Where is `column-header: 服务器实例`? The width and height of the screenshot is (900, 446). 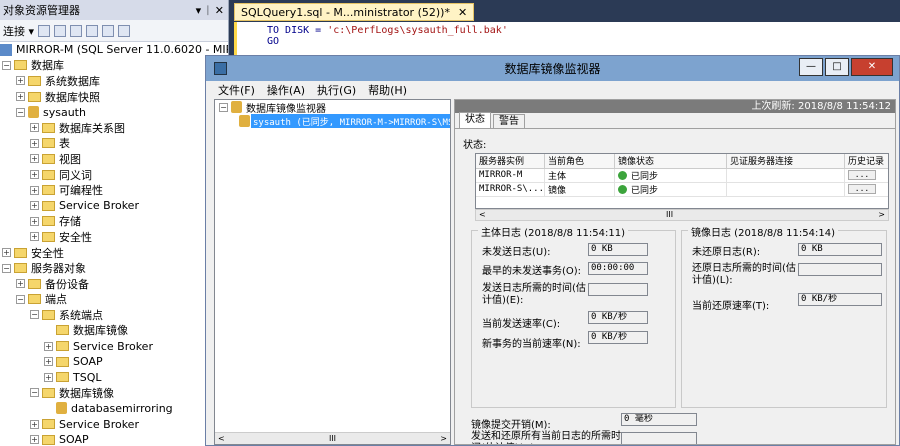 column-header: 服务器实例 is located at coordinates (511, 161).